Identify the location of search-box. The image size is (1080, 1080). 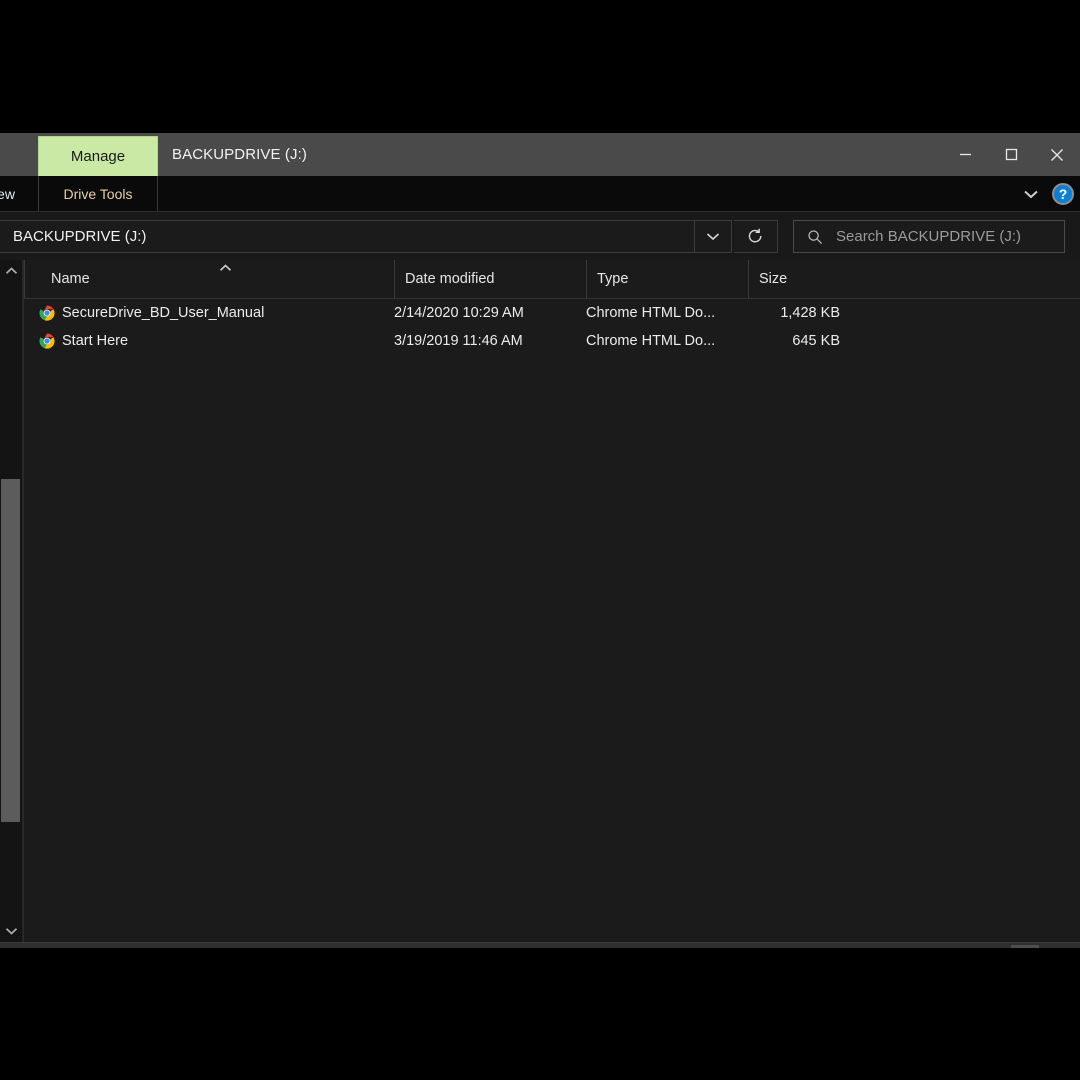
(929, 236).